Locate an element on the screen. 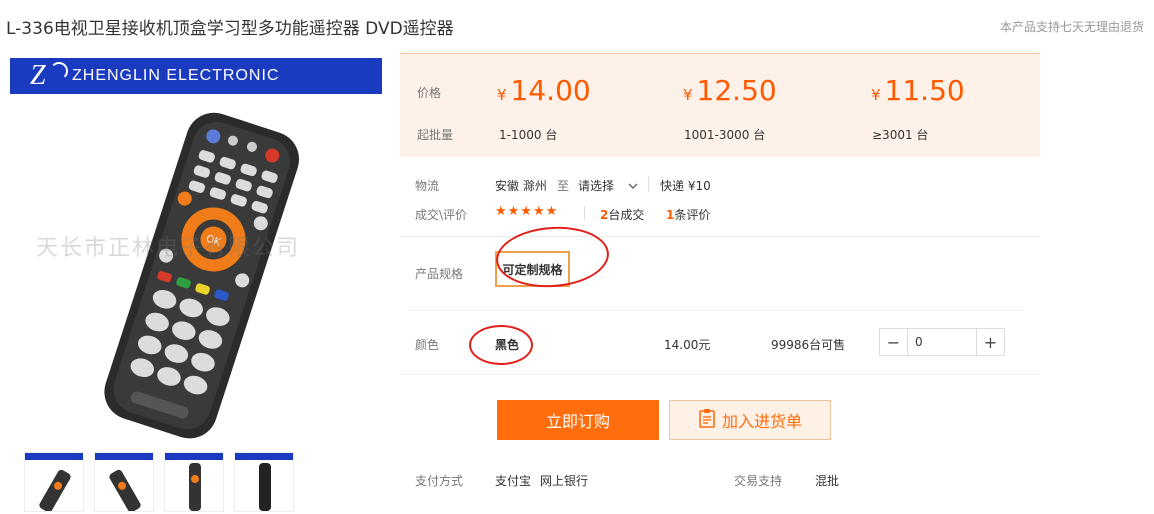 This screenshot has width=1154, height=514. destination-select: 请选择 is located at coordinates (608, 185).